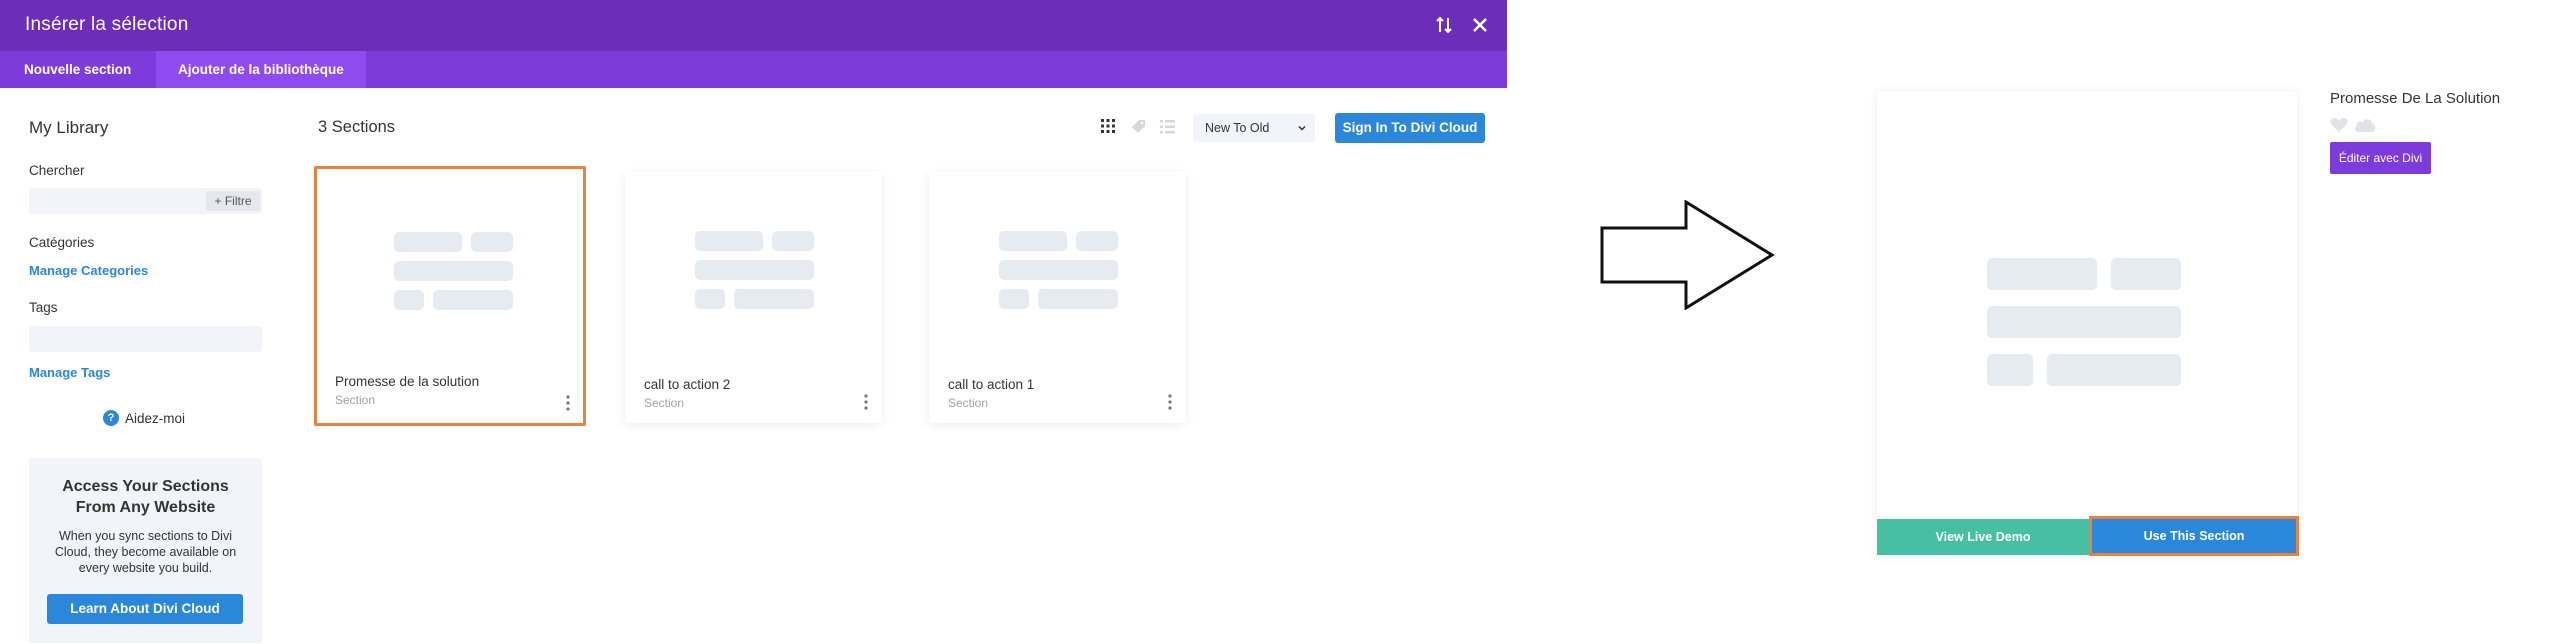 This screenshot has height=644, width=2560. What do you see at coordinates (1302, 128) in the screenshot?
I see `chevron-down-icon` at bounding box center [1302, 128].